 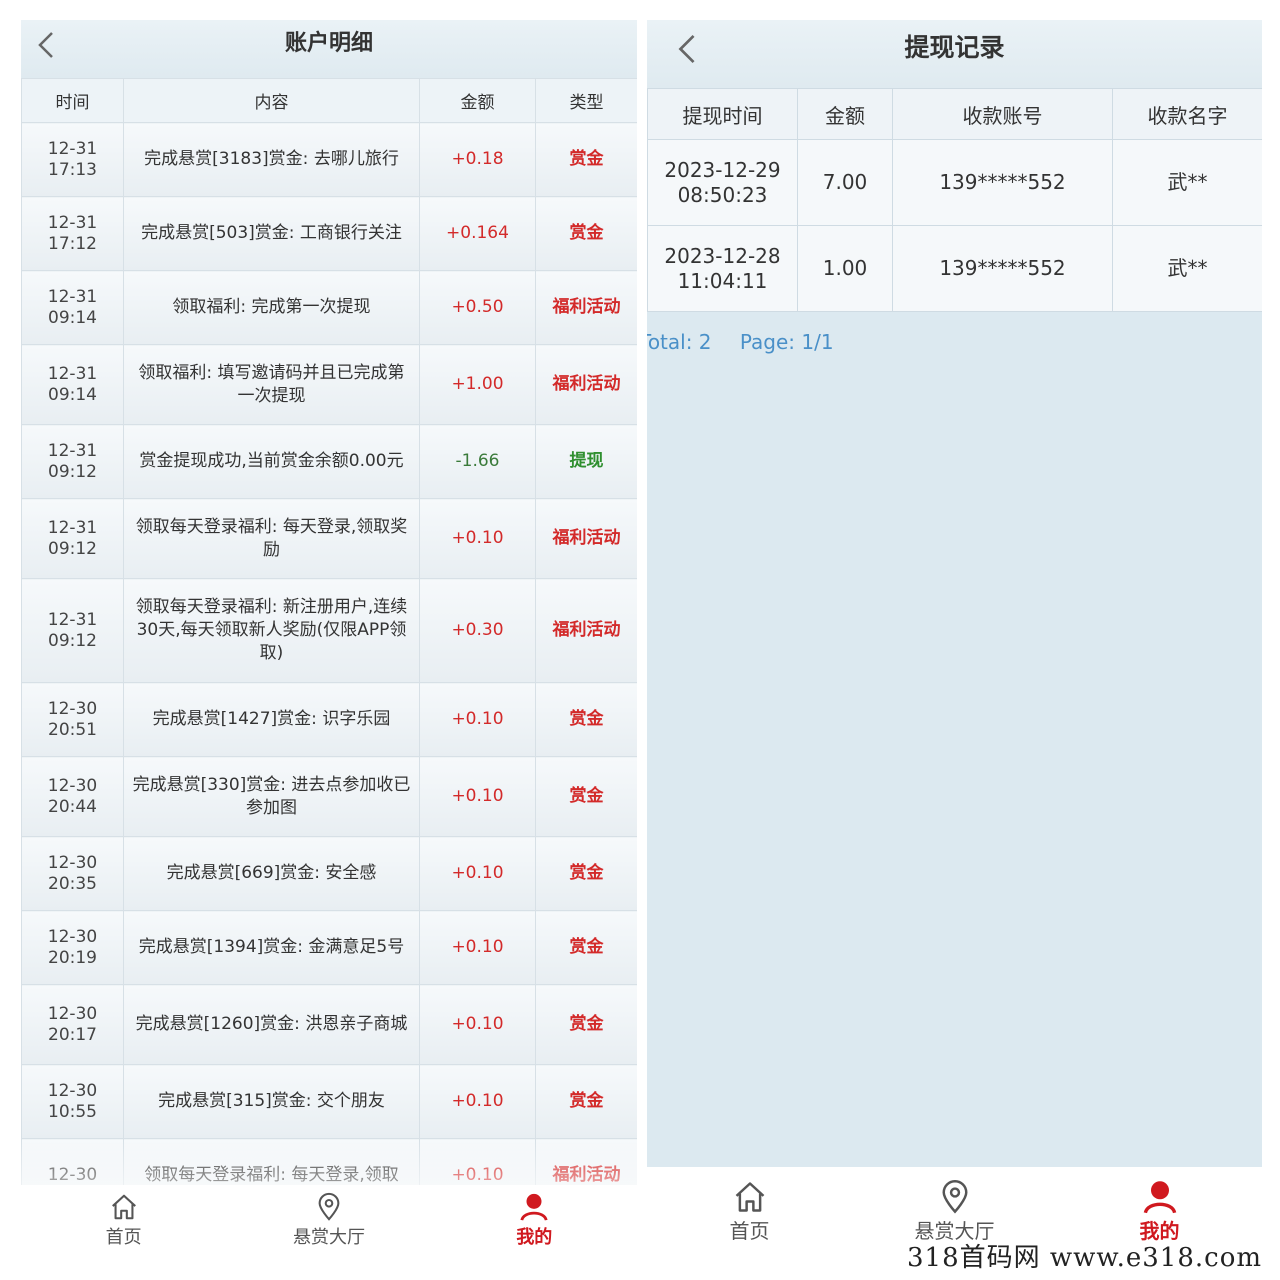 I want to click on table-row: 12-30 10:55 完成悬赏[315]赏金: 交个朋友 +0.10 赏金, so click(x=329, y=1101).